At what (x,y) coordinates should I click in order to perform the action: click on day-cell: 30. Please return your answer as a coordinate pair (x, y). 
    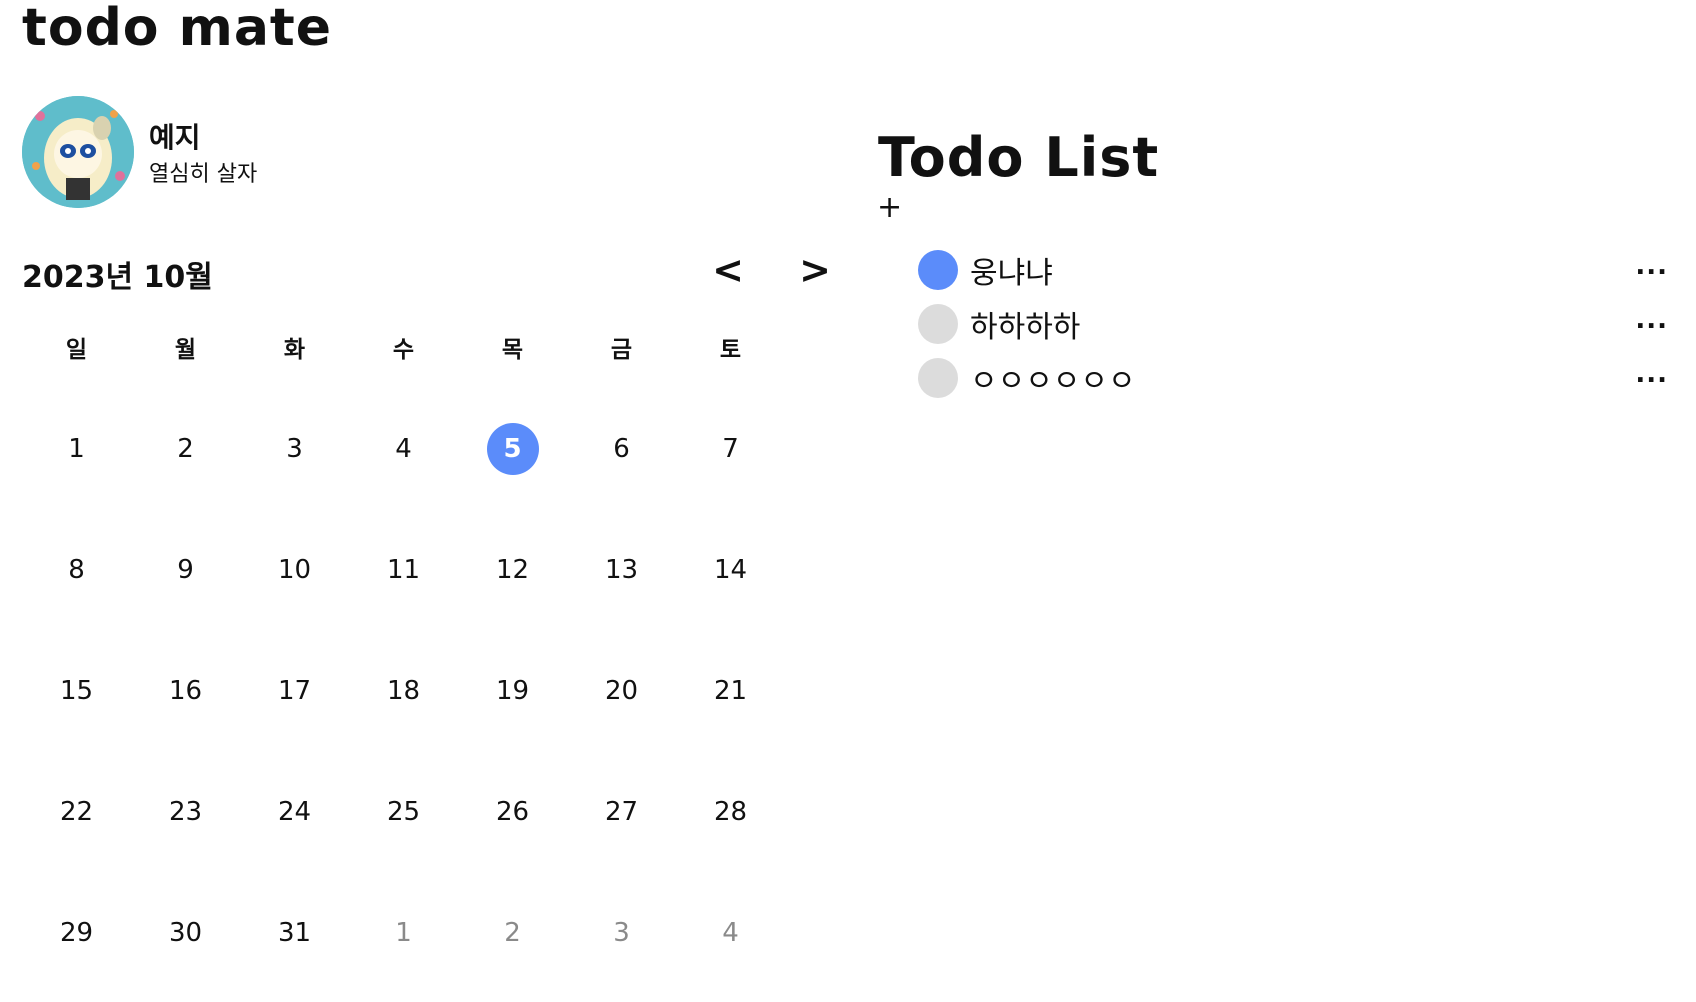
    Looking at the image, I should click on (185, 933).